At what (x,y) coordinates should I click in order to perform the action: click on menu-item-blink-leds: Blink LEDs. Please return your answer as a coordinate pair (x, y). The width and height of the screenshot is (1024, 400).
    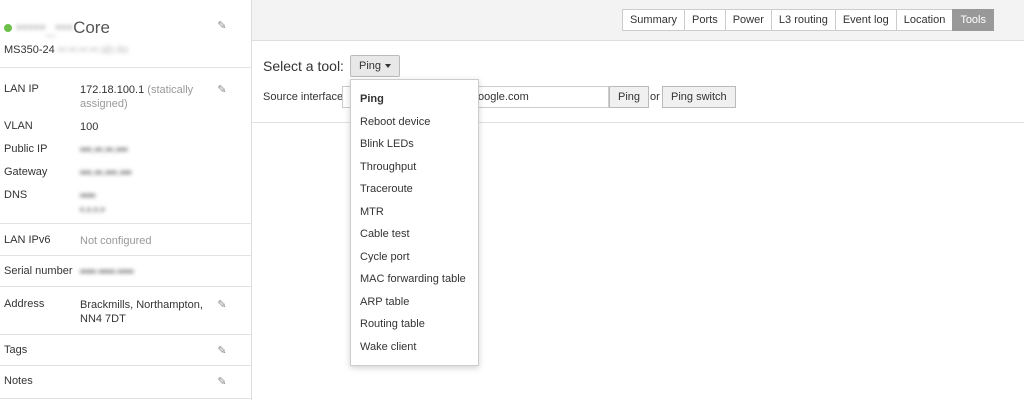
    Looking at the image, I should click on (414, 144).